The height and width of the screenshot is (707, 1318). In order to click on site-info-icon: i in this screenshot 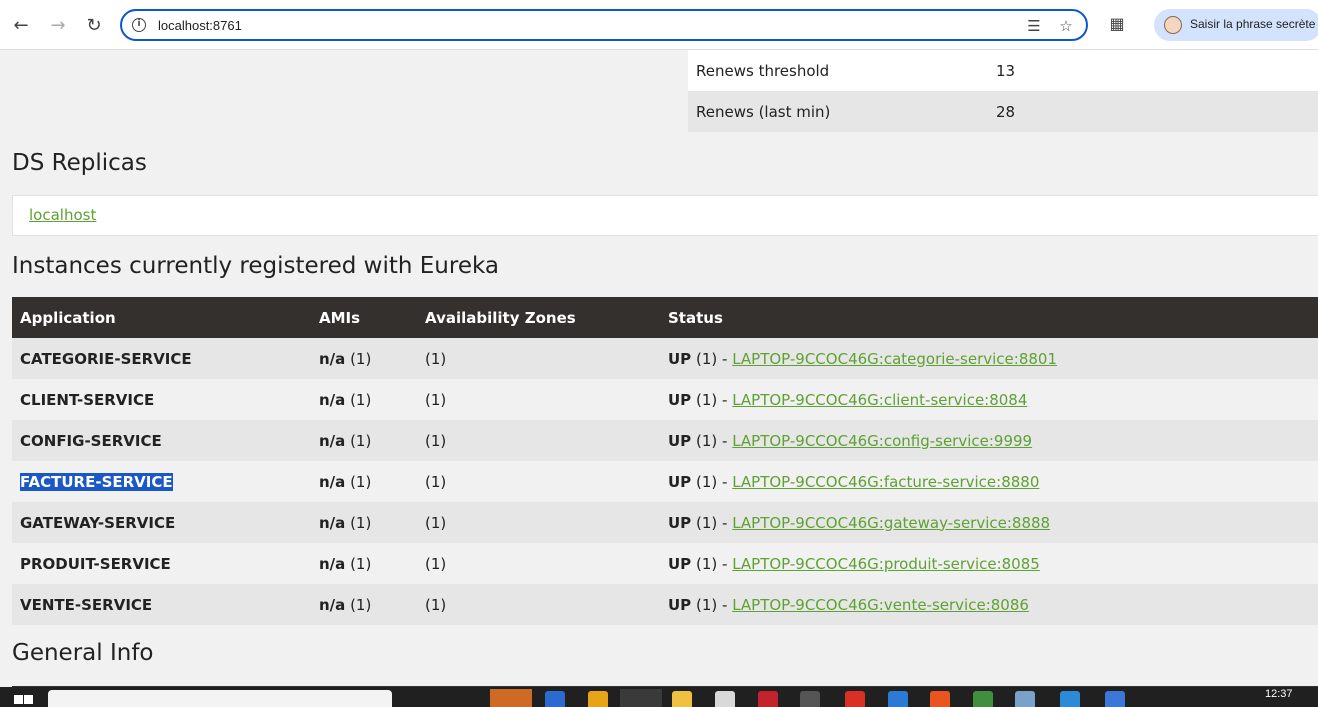, I will do `click(139, 25)`.